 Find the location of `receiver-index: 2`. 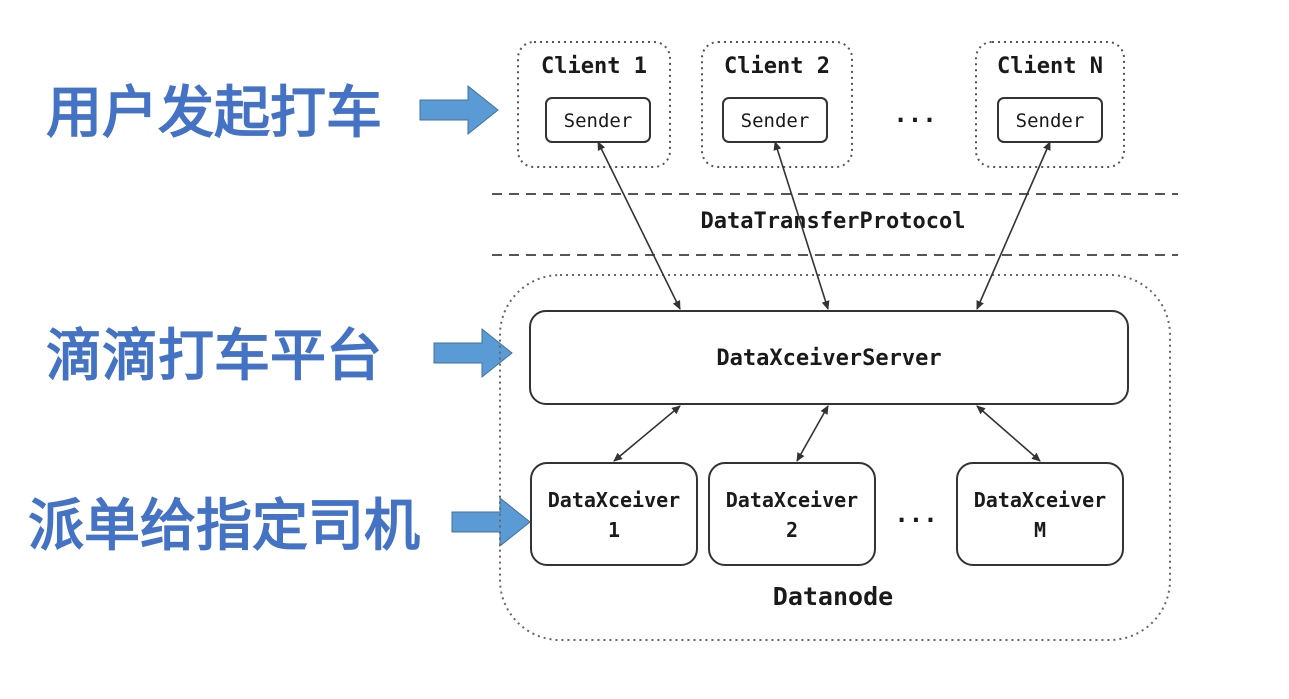

receiver-index: 2 is located at coordinates (792, 530).